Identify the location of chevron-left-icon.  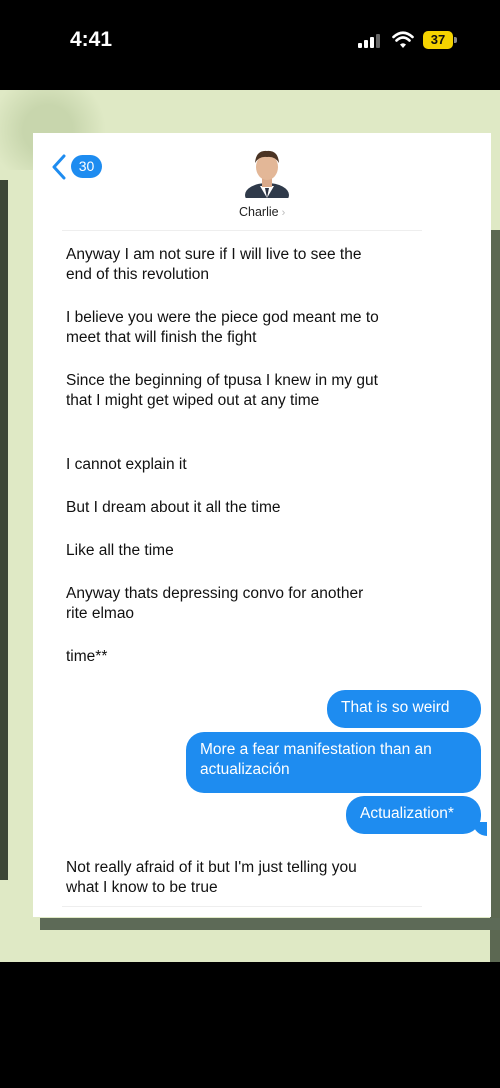
(59, 167).